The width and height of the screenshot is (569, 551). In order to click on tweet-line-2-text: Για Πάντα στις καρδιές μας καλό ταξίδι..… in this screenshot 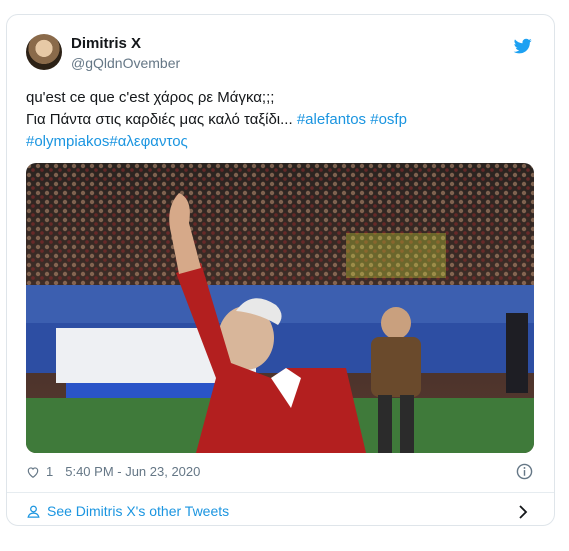, I will do `click(159, 119)`.